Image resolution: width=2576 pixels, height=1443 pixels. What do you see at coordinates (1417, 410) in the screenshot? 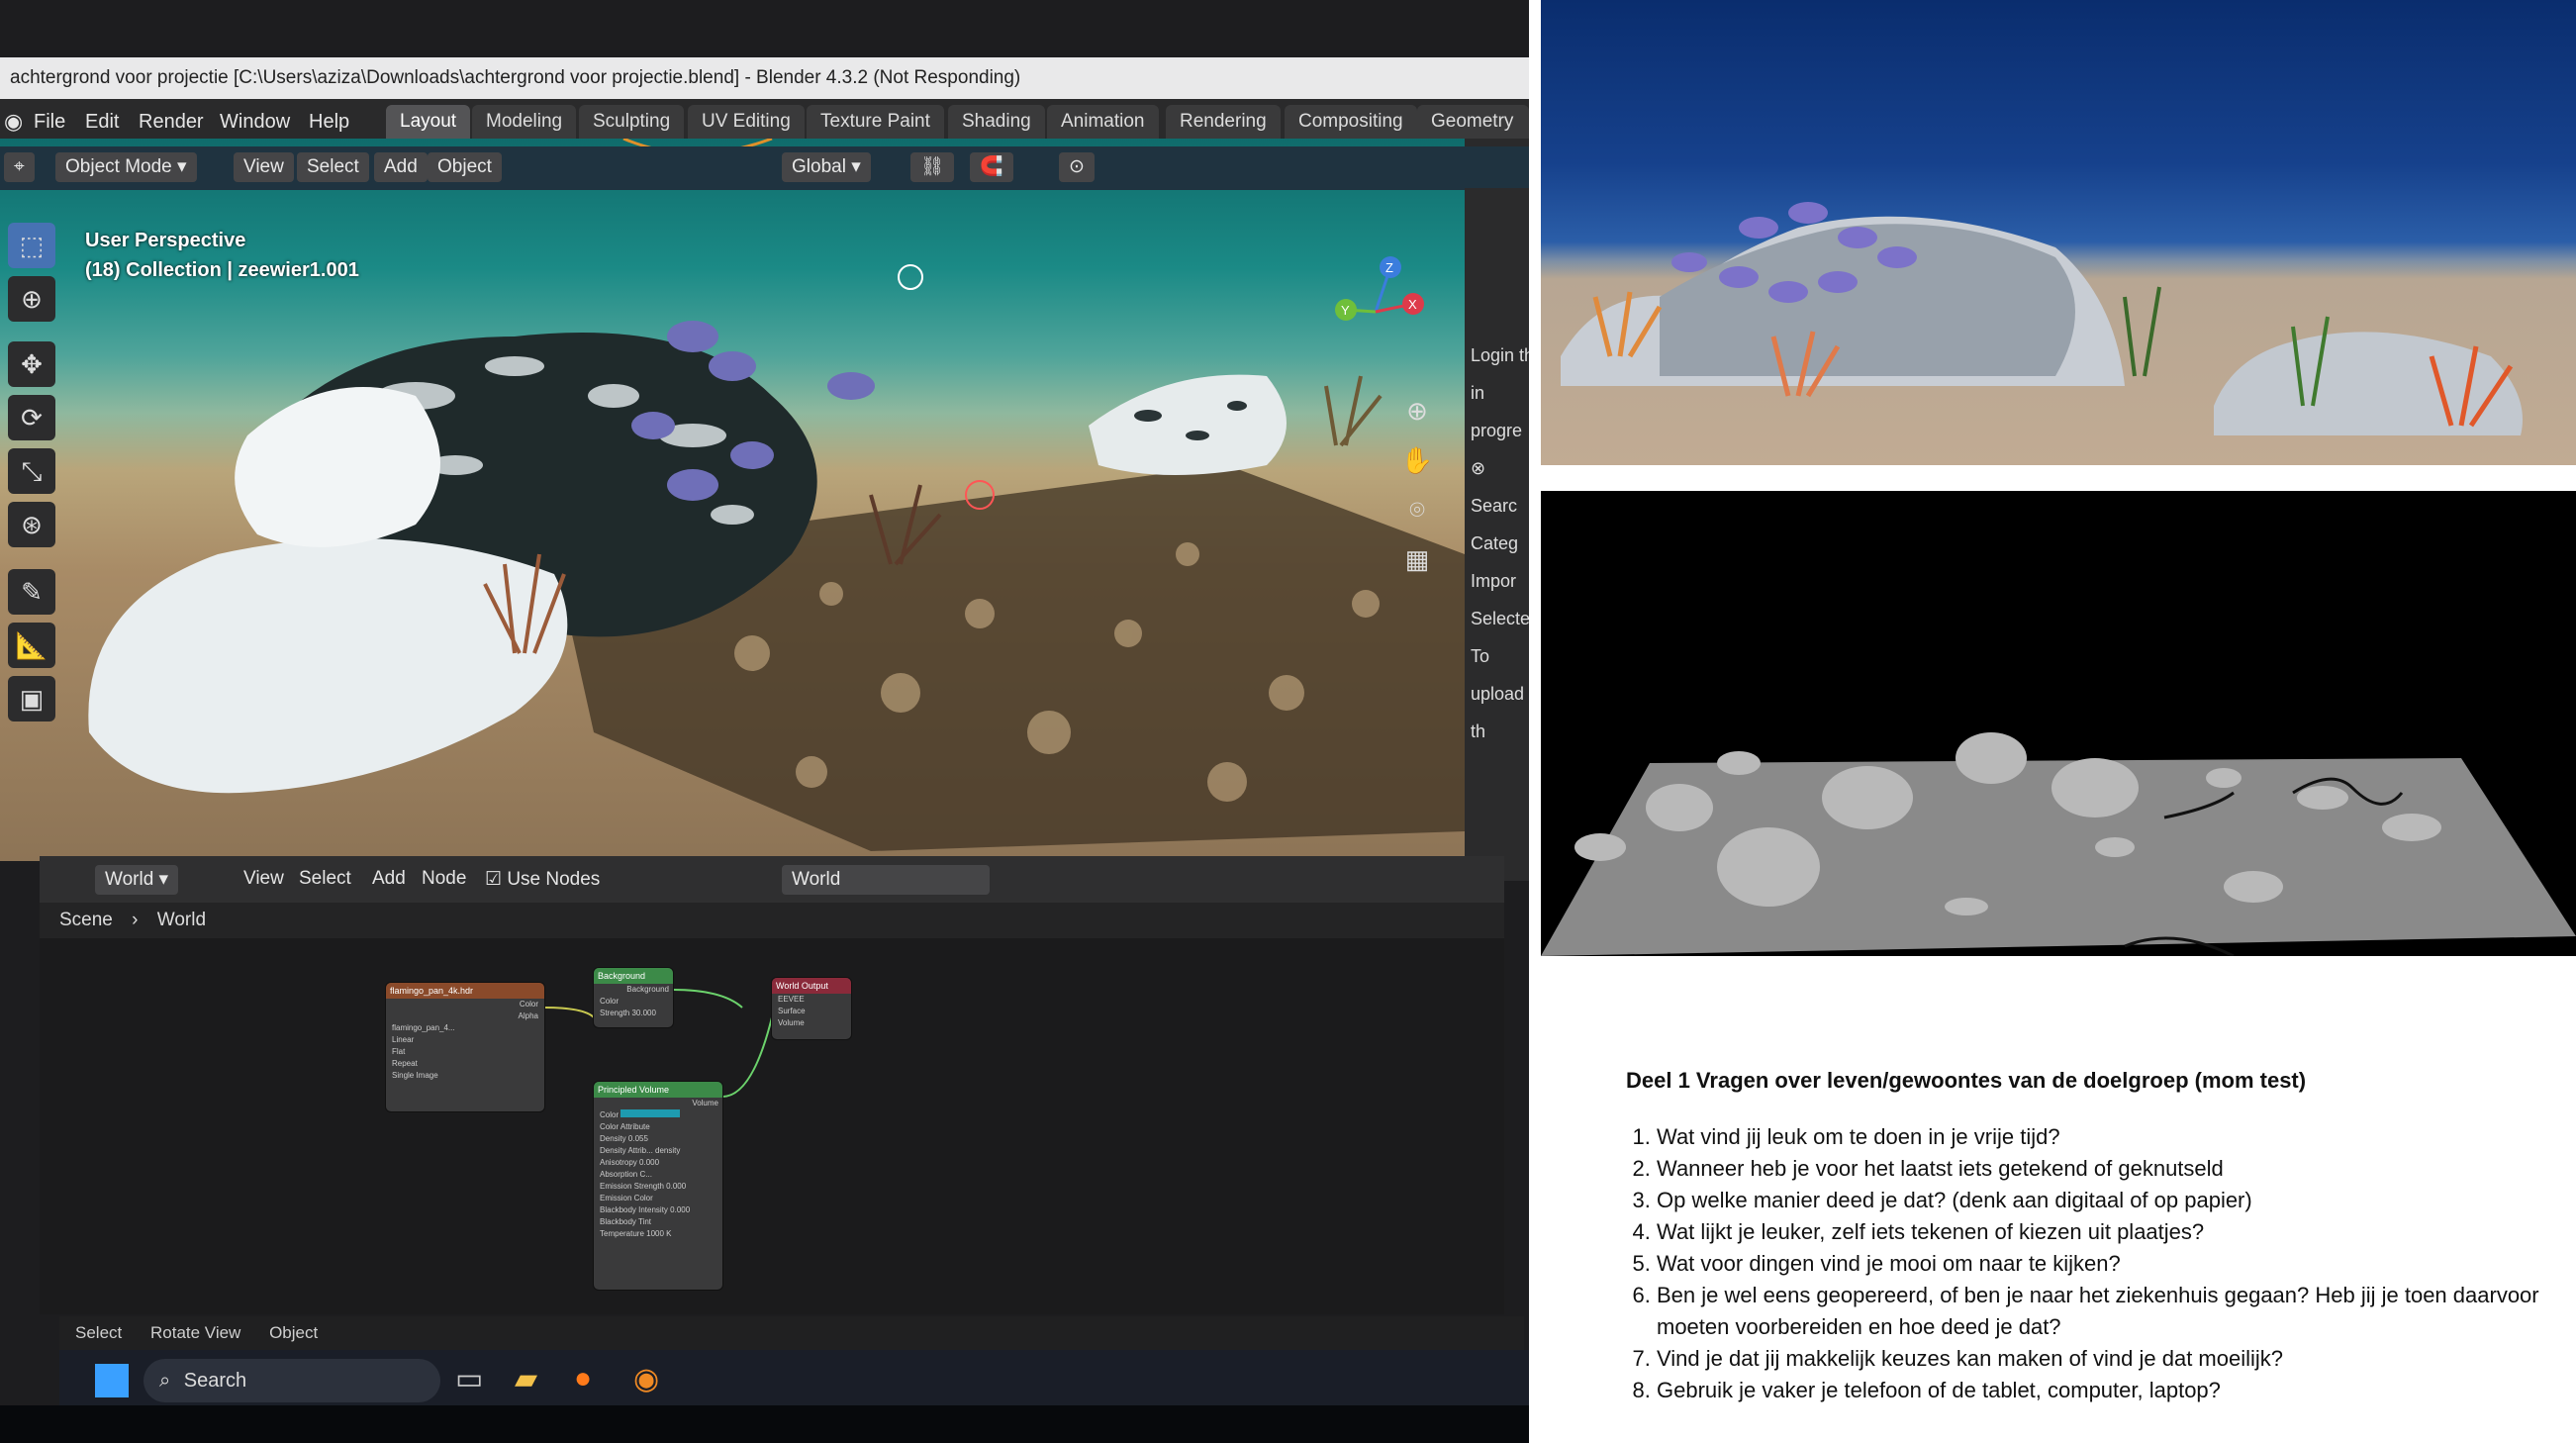
I see `zoom-icon: ⊕` at bounding box center [1417, 410].